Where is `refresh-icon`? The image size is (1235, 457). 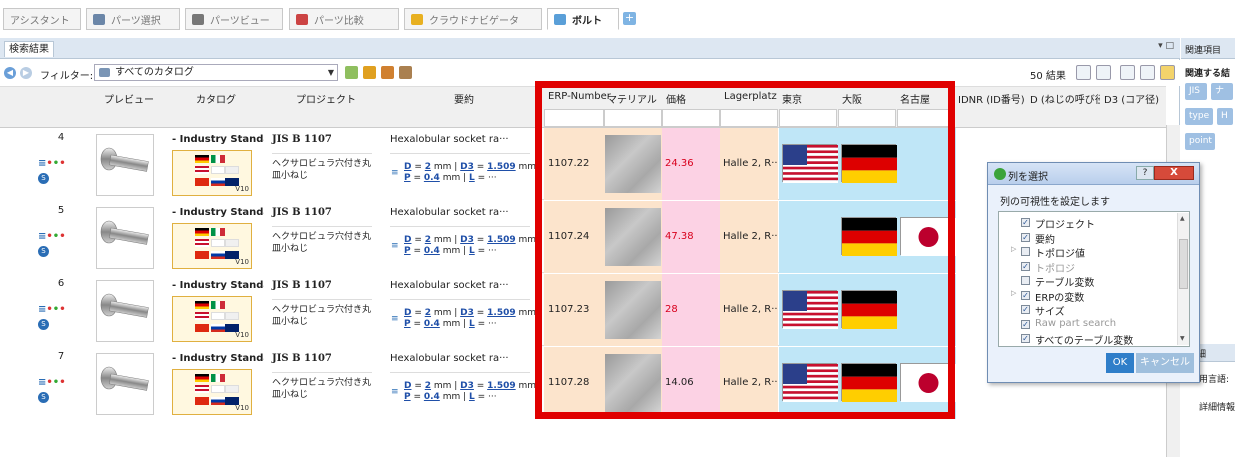 refresh-icon is located at coordinates (351, 72).